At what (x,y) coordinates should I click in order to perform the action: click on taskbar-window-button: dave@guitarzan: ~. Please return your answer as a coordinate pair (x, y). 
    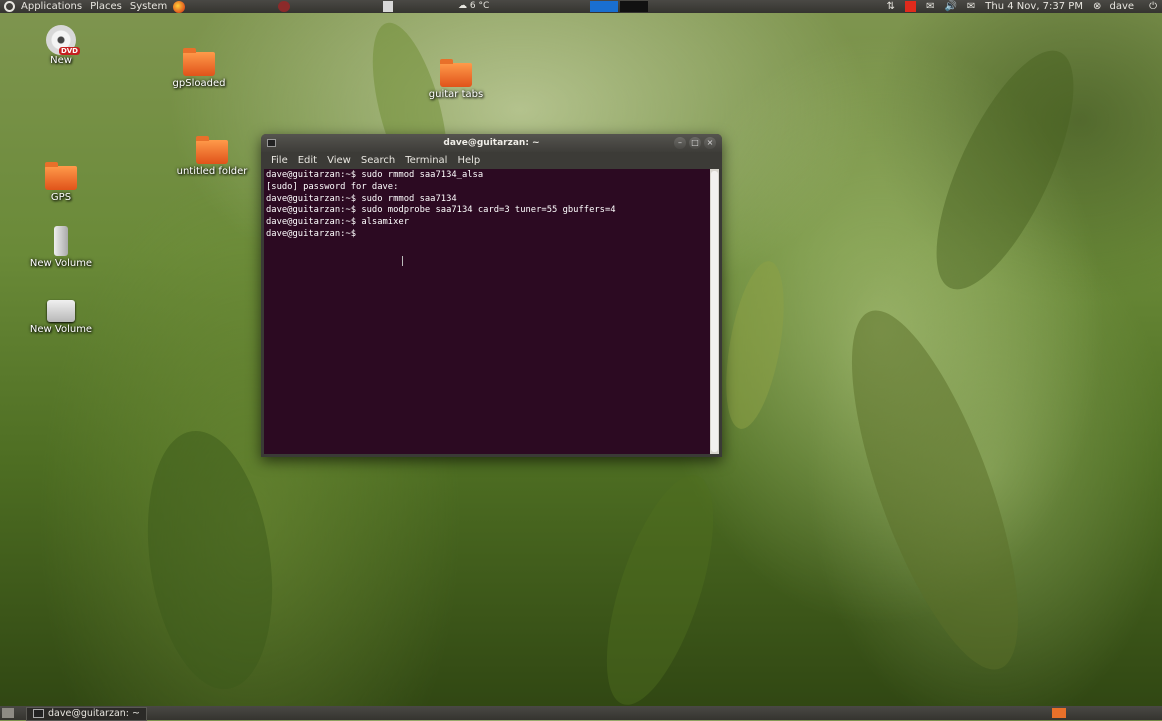
    Looking at the image, I should click on (86, 714).